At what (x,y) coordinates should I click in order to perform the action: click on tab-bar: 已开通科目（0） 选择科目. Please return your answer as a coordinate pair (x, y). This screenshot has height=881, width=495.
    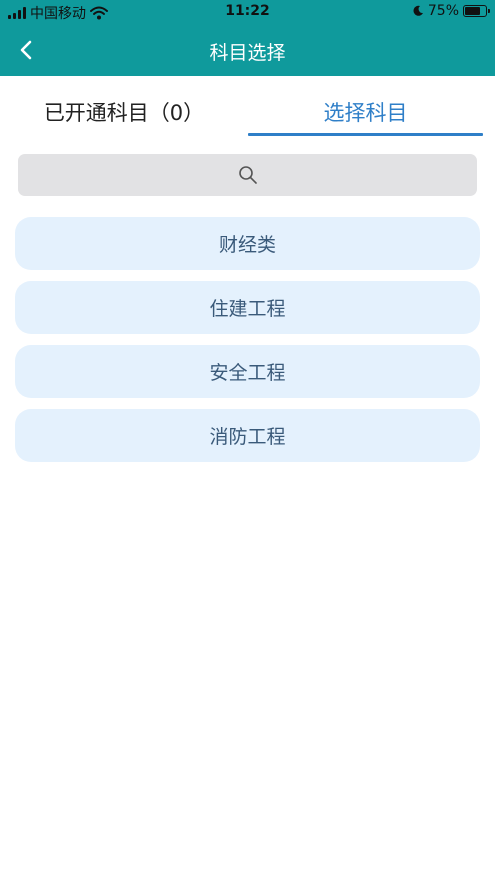
    Looking at the image, I should click on (247, 112).